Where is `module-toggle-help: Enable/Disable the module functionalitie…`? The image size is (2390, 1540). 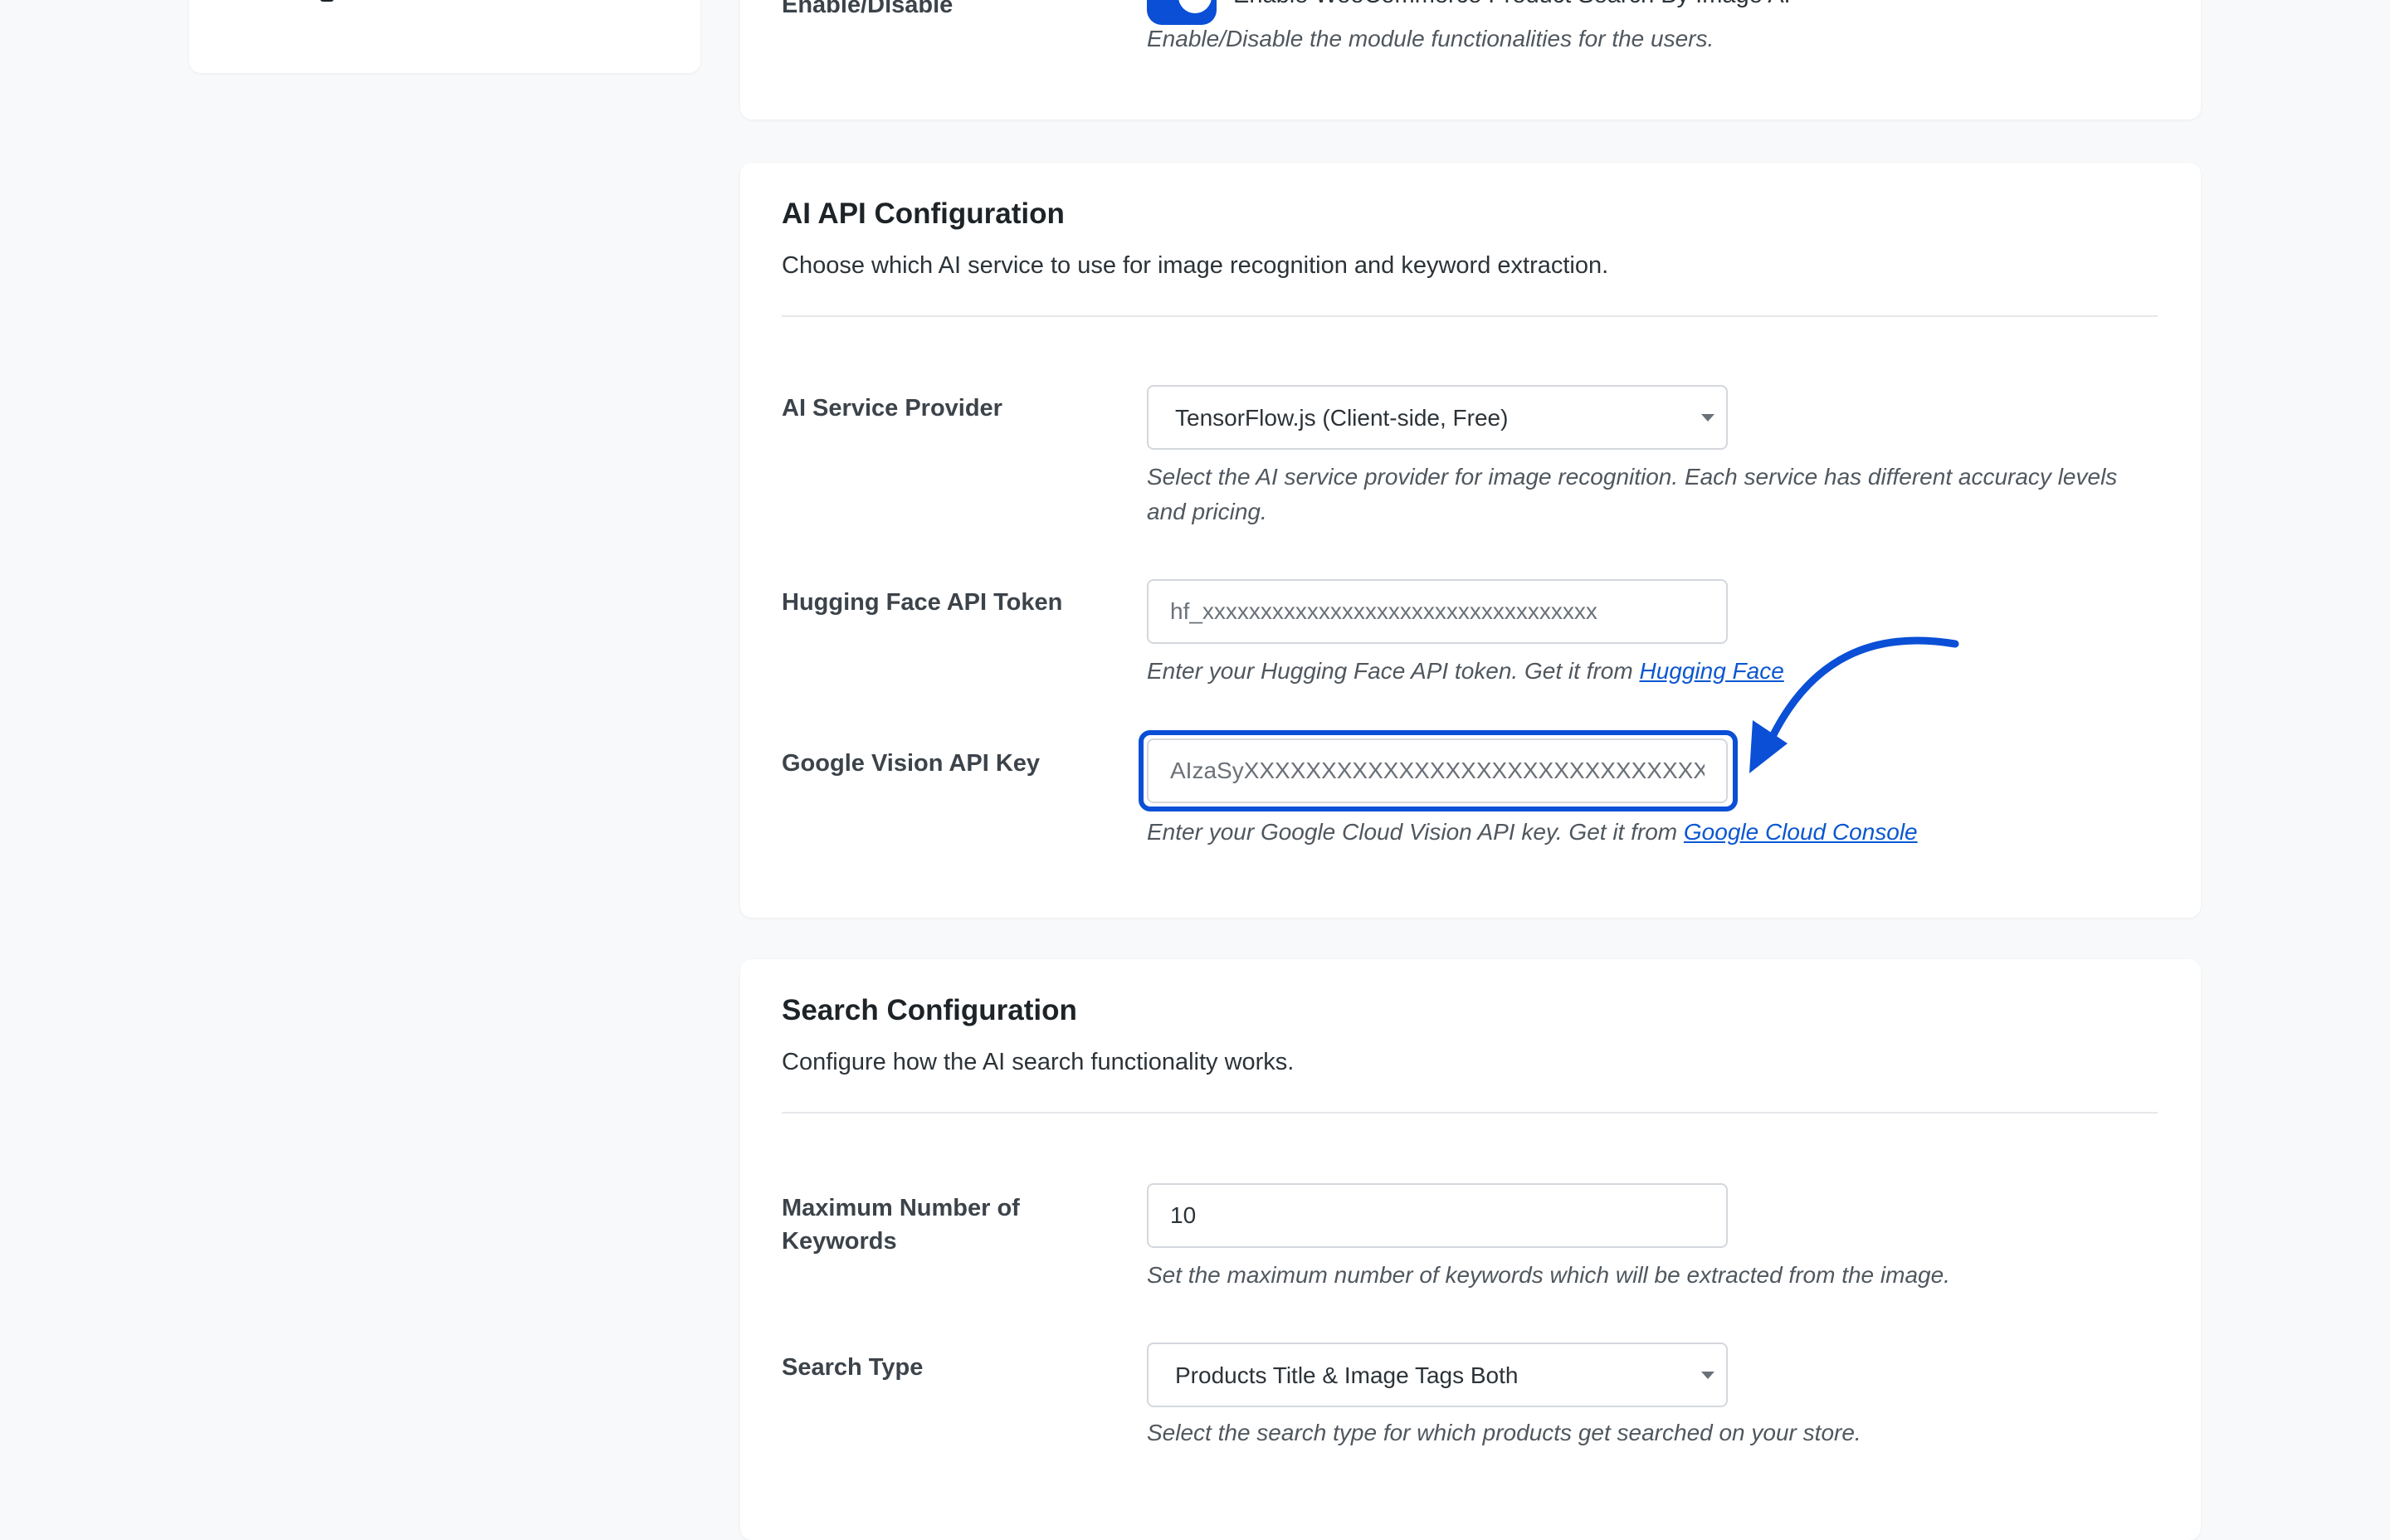
module-toggle-help: Enable/Disable the module functionalitie… is located at coordinates (1431, 38).